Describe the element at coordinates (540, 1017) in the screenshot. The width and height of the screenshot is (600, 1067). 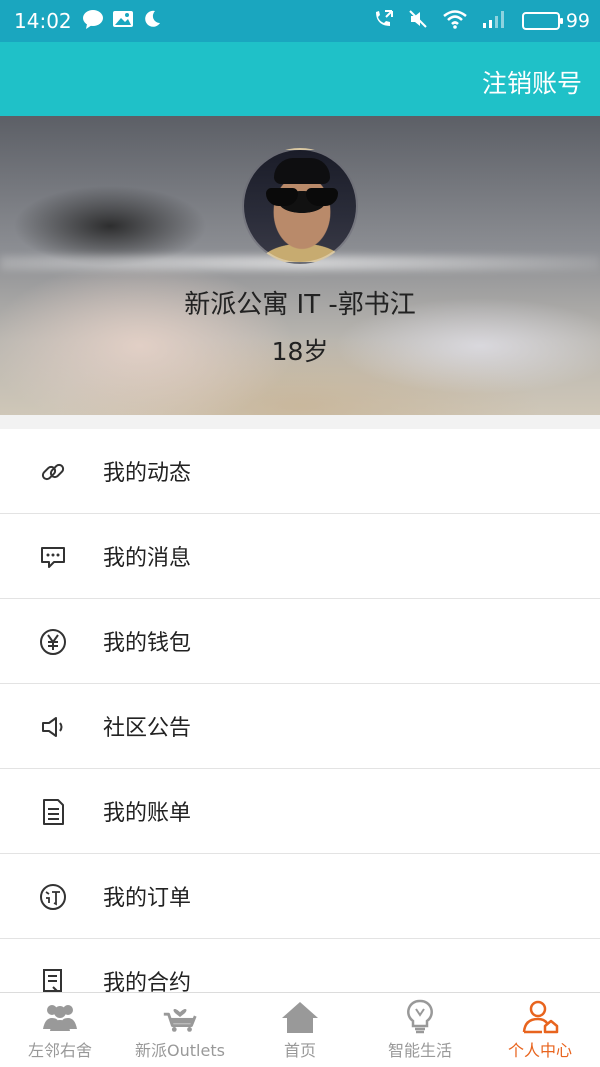
I see `profile-icon` at that location.